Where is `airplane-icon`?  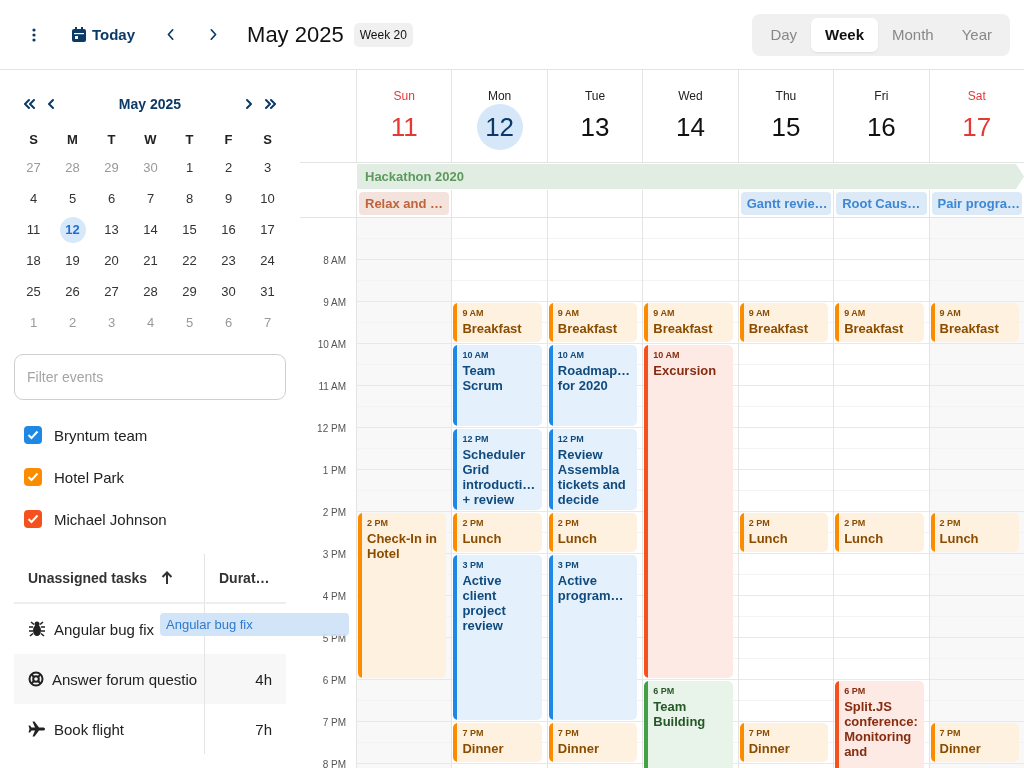
airplane-icon is located at coordinates (37, 729).